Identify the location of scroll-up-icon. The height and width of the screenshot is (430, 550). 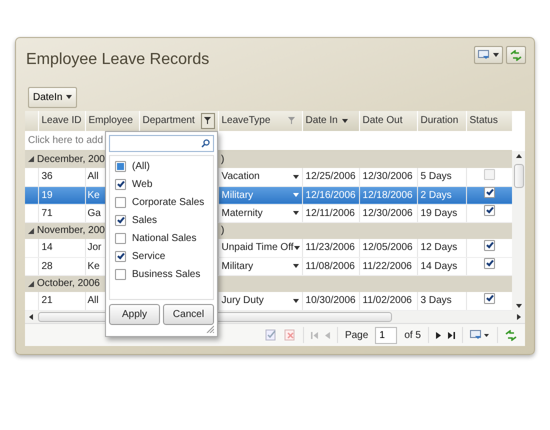
(519, 156).